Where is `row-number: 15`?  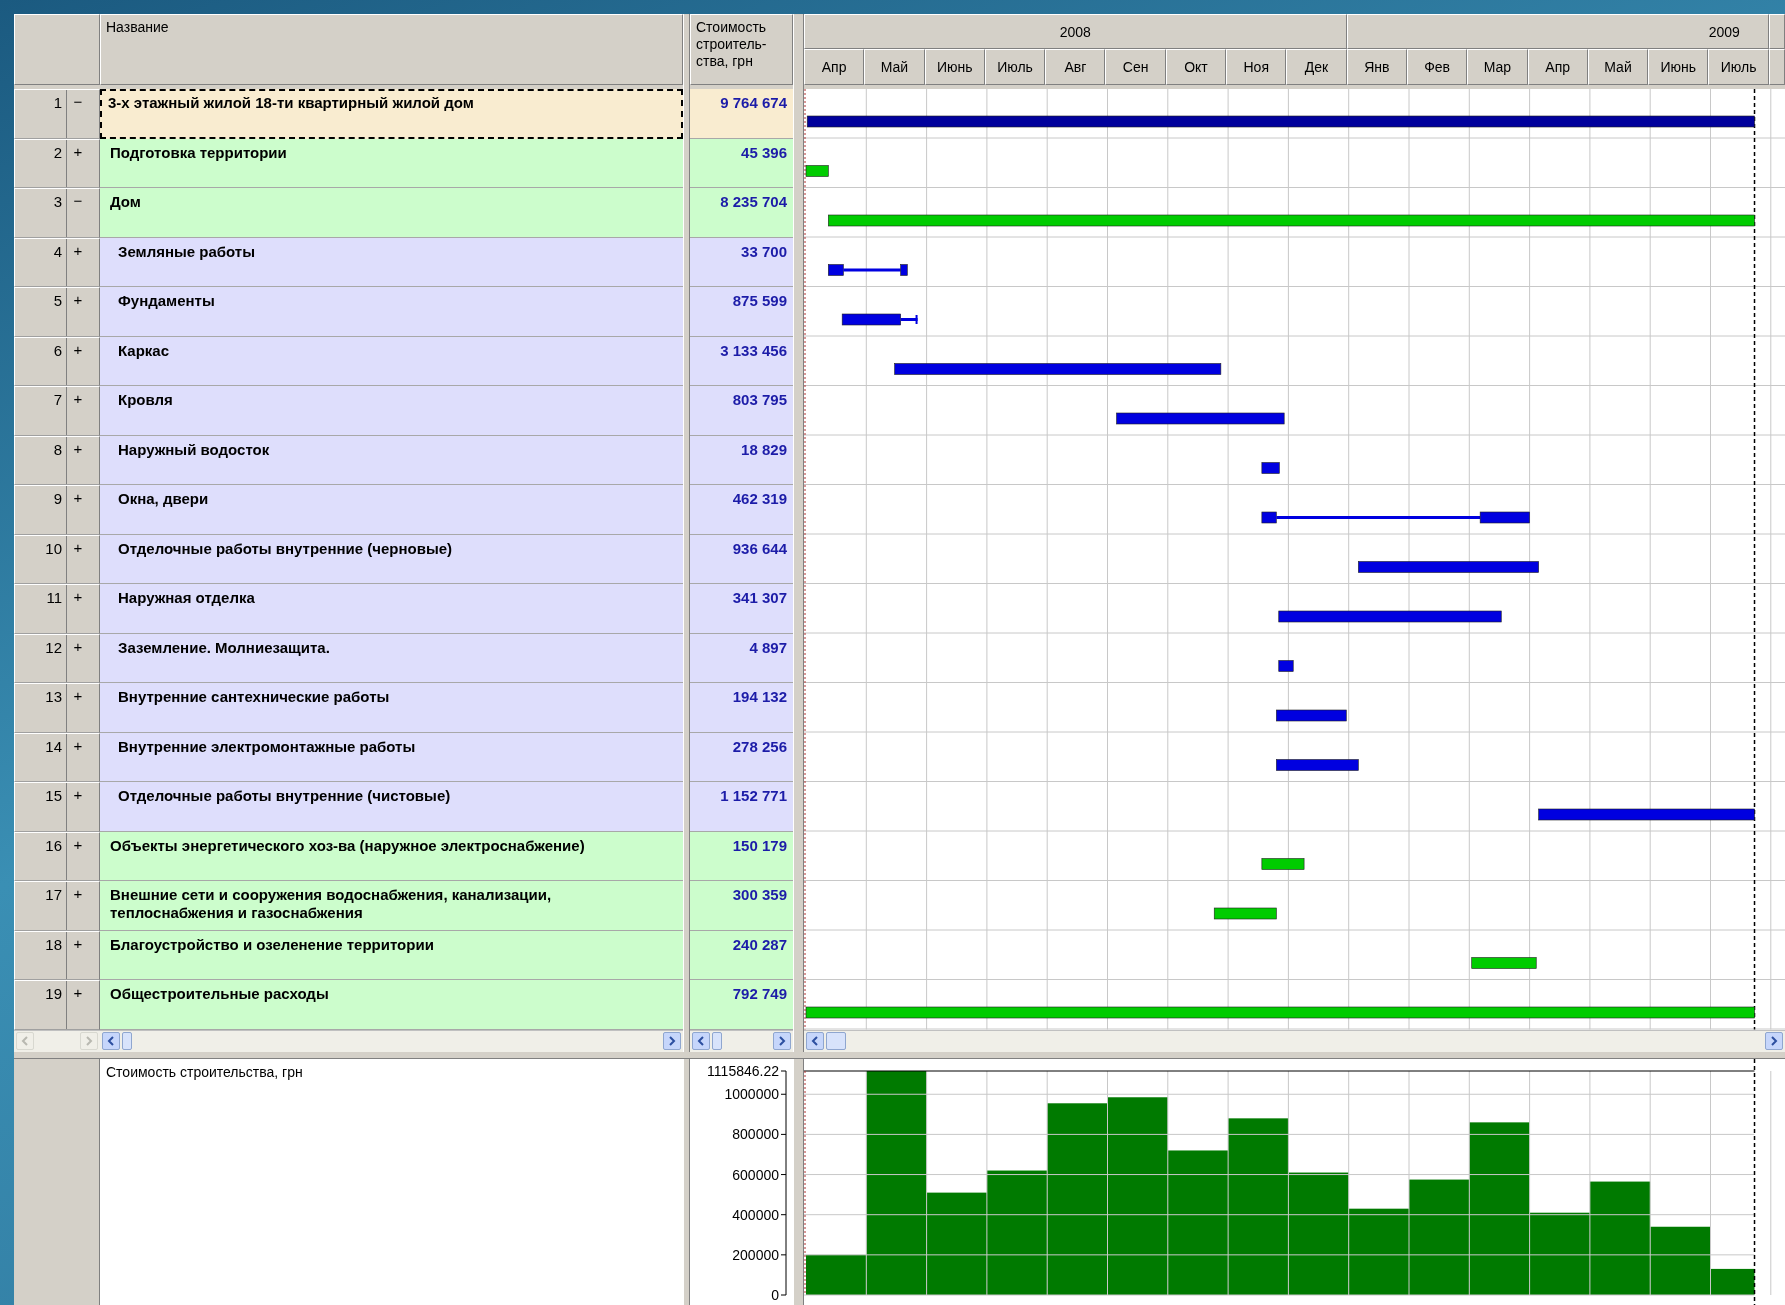
row-number: 15 is located at coordinates (41, 807).